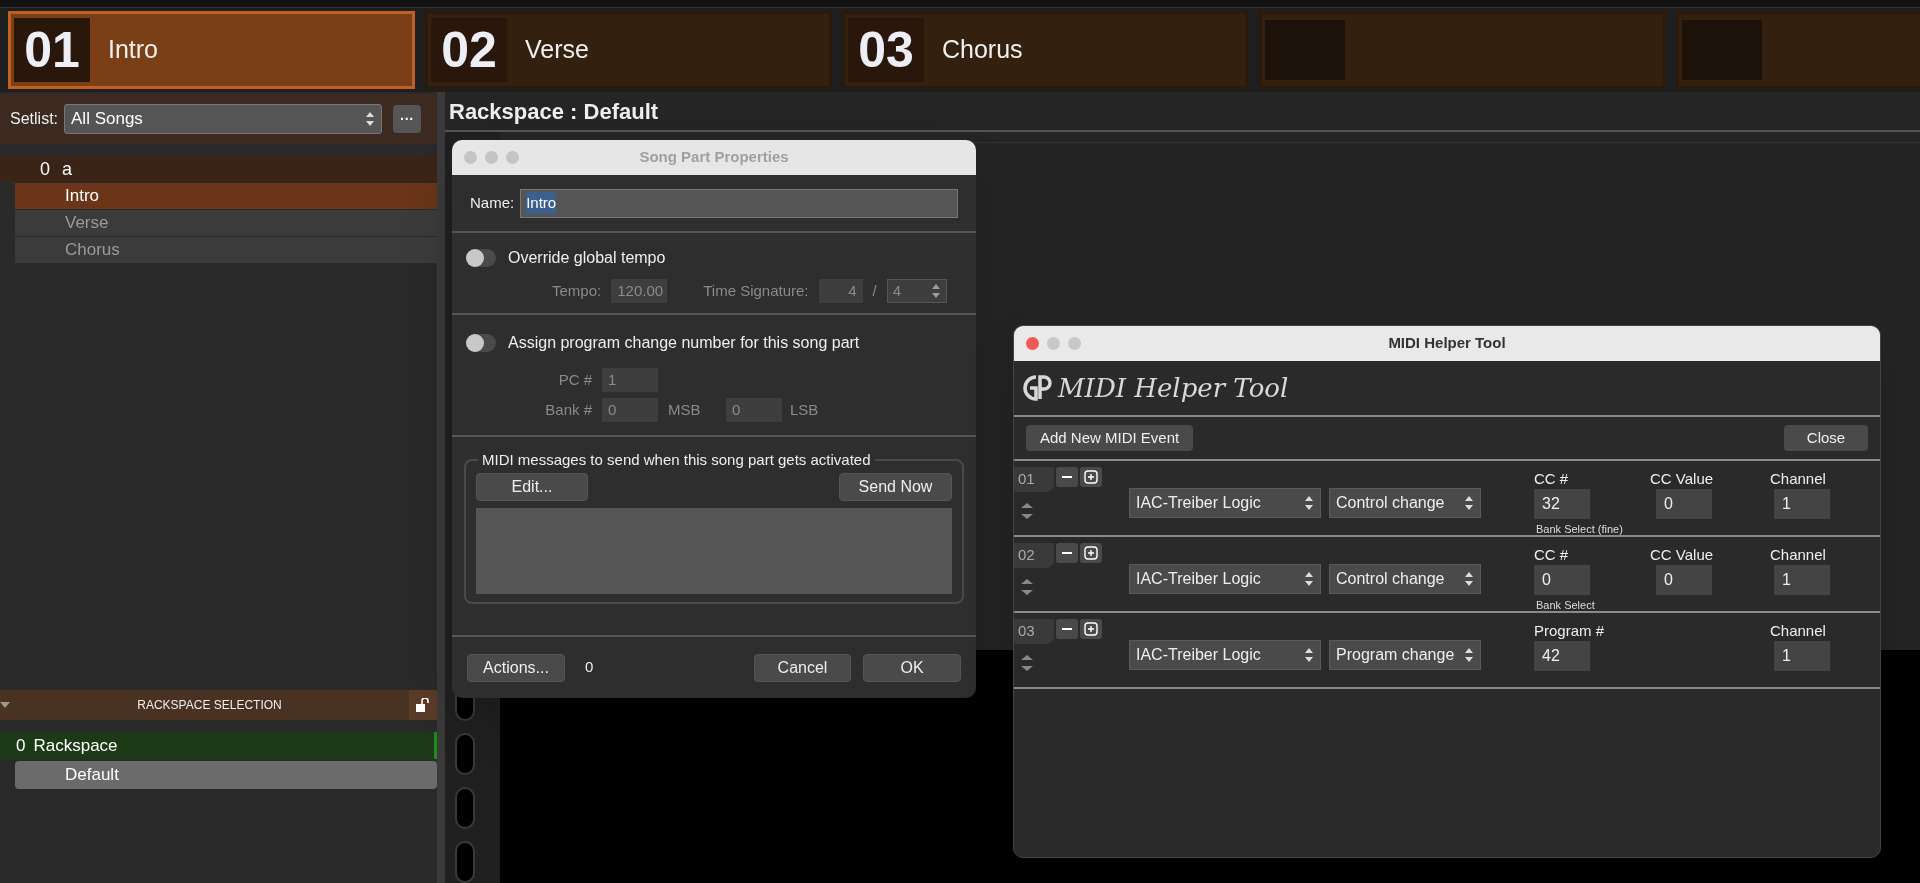 Image resolution: width=1920 pixels, height=883 pixels. I want to click on close-button: Close, so click(1826, 438).